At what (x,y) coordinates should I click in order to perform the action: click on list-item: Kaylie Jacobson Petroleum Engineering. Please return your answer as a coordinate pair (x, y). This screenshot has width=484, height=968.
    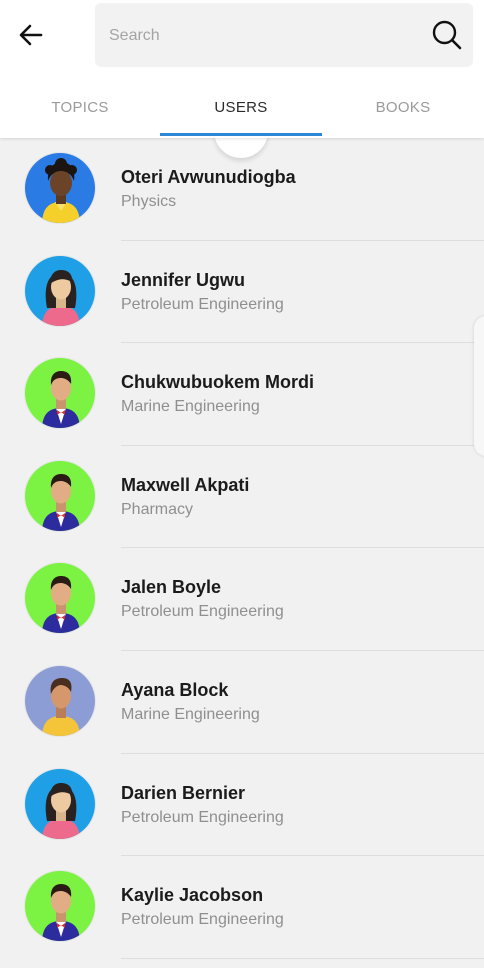
    Looking at the image, I should click on (242, 907).